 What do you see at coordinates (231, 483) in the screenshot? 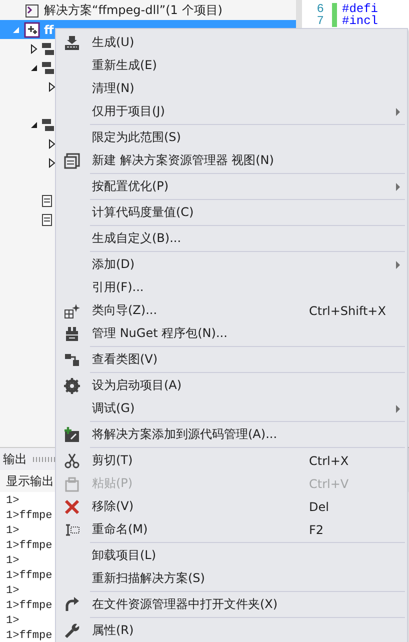
I see `menu-item: 粘贴(P) Ctrl+V` at bounding box center [231, 483].